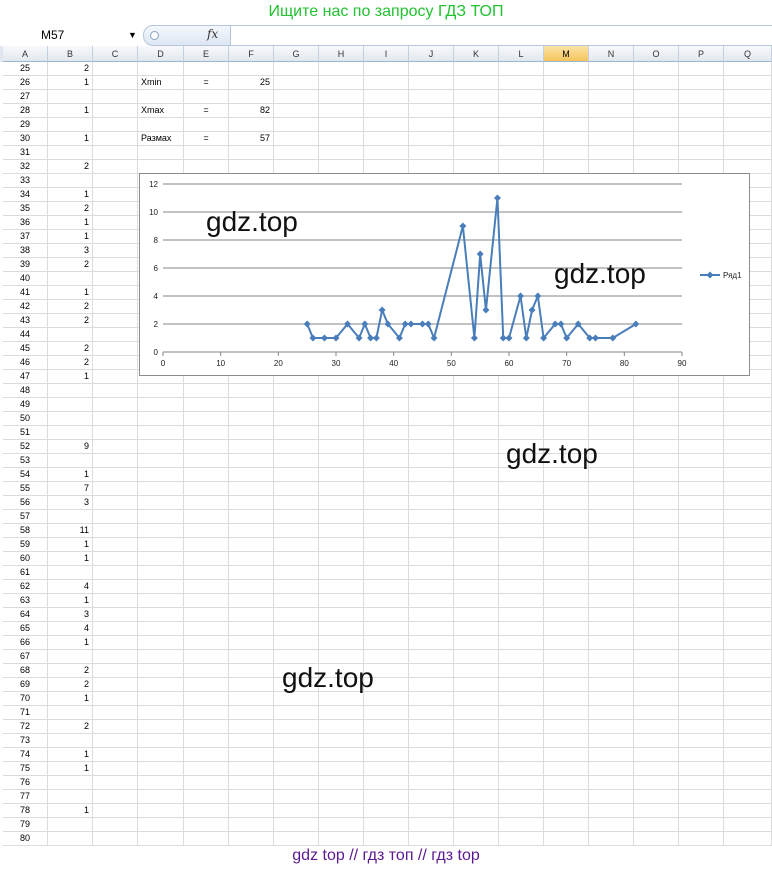  Describe the element at coordinates (25, 839) in the screenshot. I see `row-header: 80` at that location.